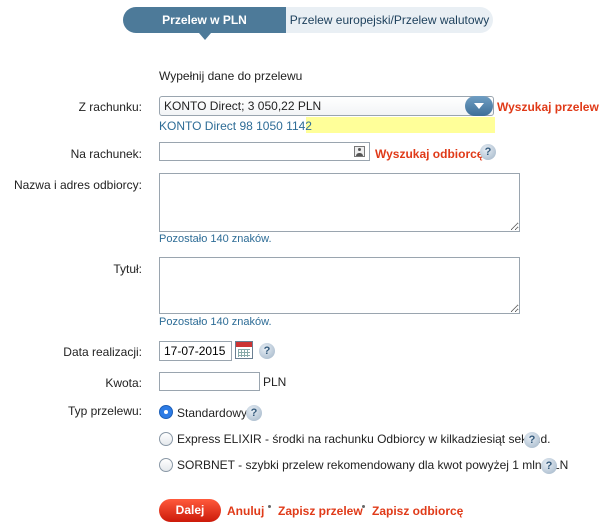 This screenshot has height=530, width=599. What do you see at coordinates (123, 383) in the screenshot?
I see `amount-label: Kwota:` at bounding box center [123, 383].